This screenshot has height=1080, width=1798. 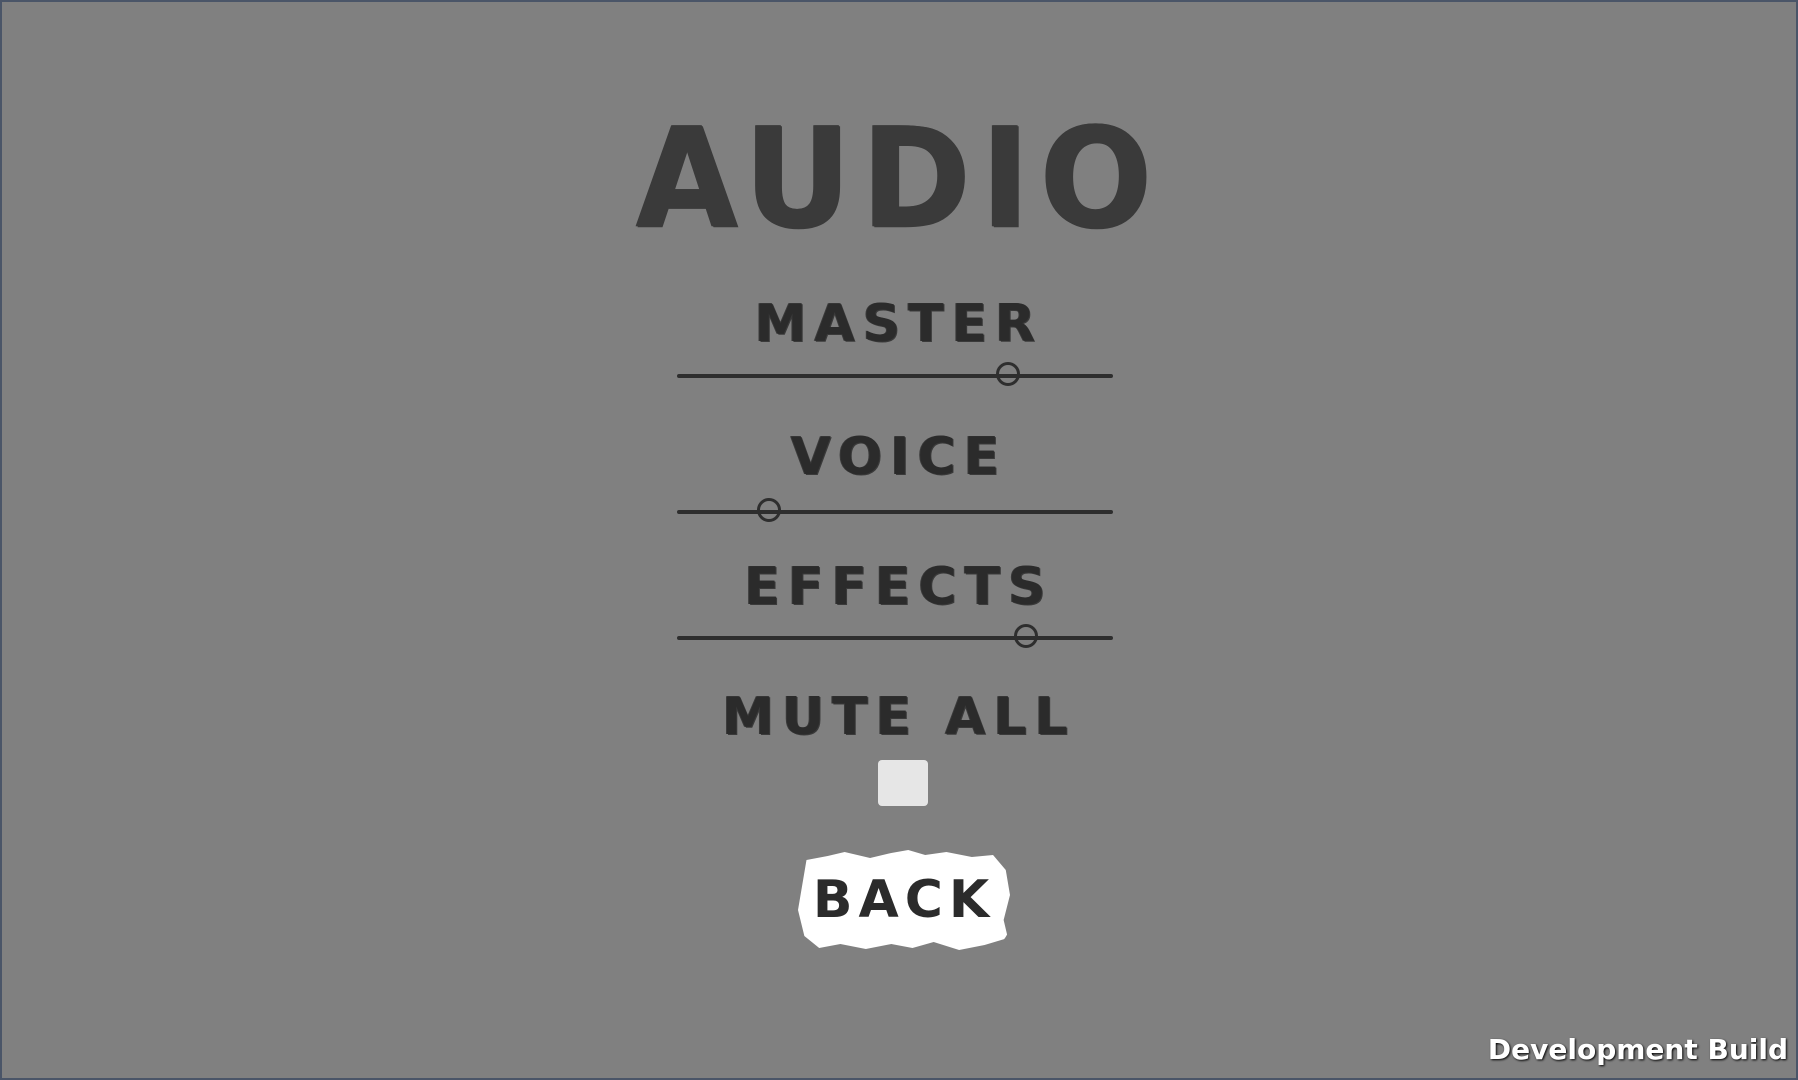 What do you see at coordinates (899, 179) in the screenshot?
I see `page-title: AUDIO` at bounding box center [899, 179].